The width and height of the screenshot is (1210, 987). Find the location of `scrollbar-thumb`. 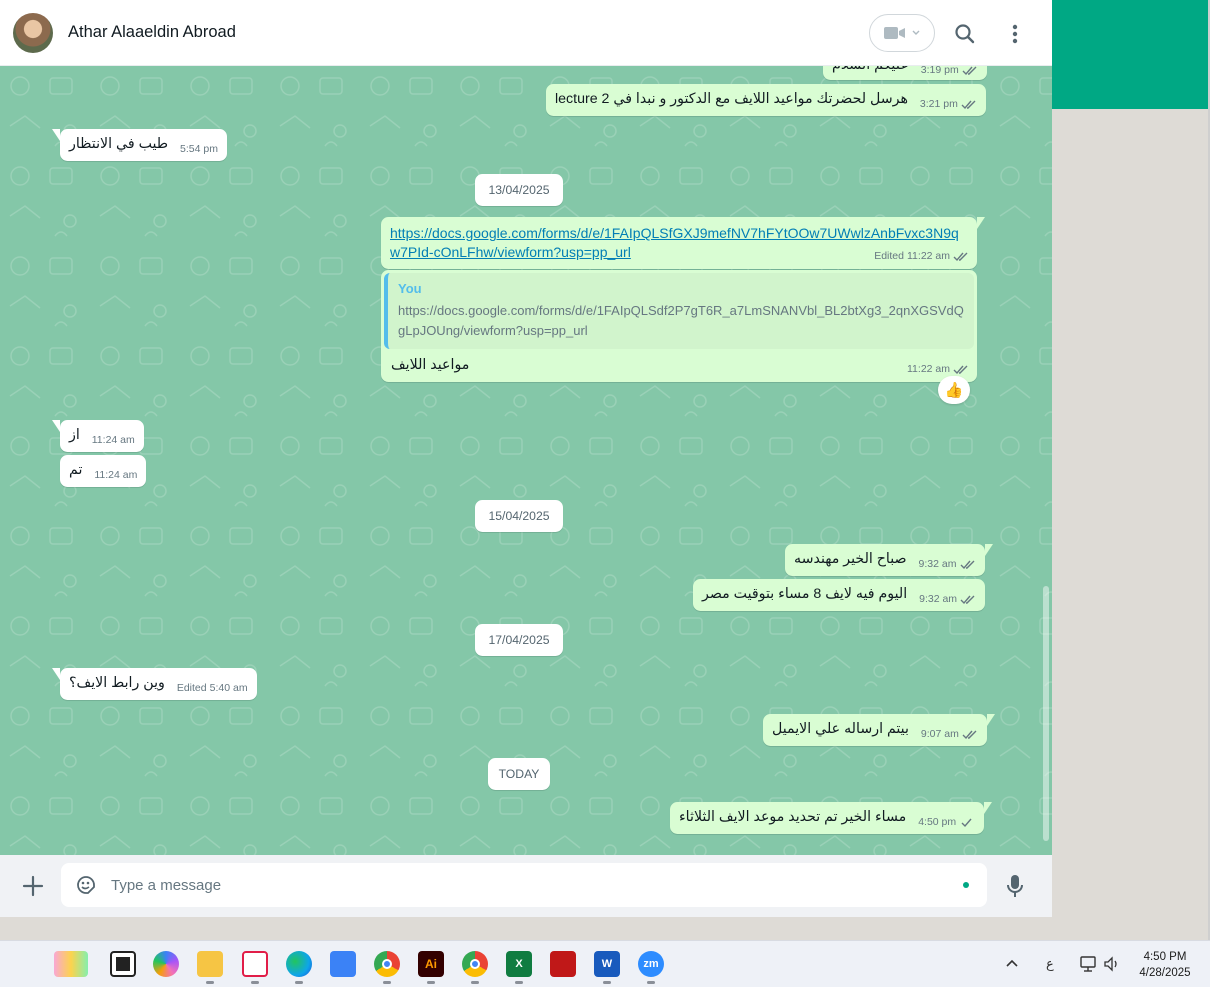

scrollbar-thumb is located at coordinates (1046, 713).